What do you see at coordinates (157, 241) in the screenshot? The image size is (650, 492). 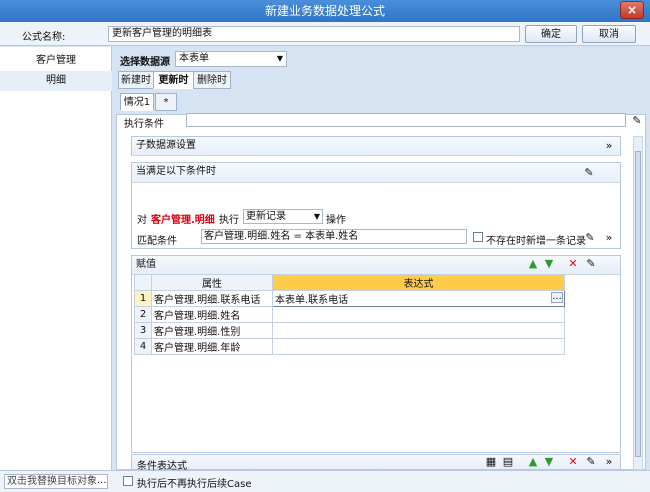 I see `match-label: 匹配条件` at bounding box center [157, 241].